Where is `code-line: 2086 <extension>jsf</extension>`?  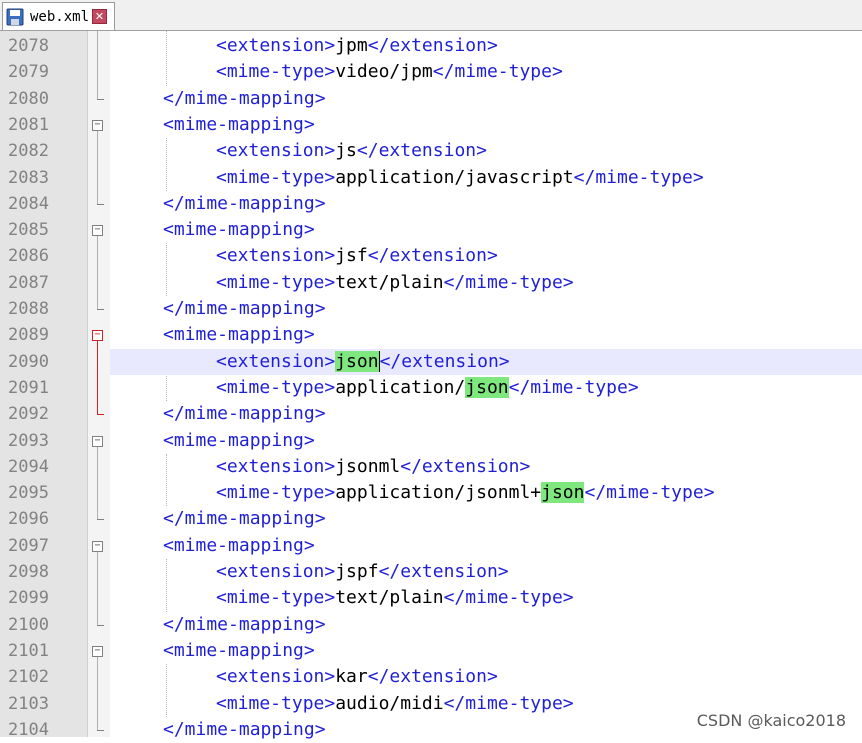
code-line: 2086 <extension>jsf</extension> is located at coordinates (431, 256).